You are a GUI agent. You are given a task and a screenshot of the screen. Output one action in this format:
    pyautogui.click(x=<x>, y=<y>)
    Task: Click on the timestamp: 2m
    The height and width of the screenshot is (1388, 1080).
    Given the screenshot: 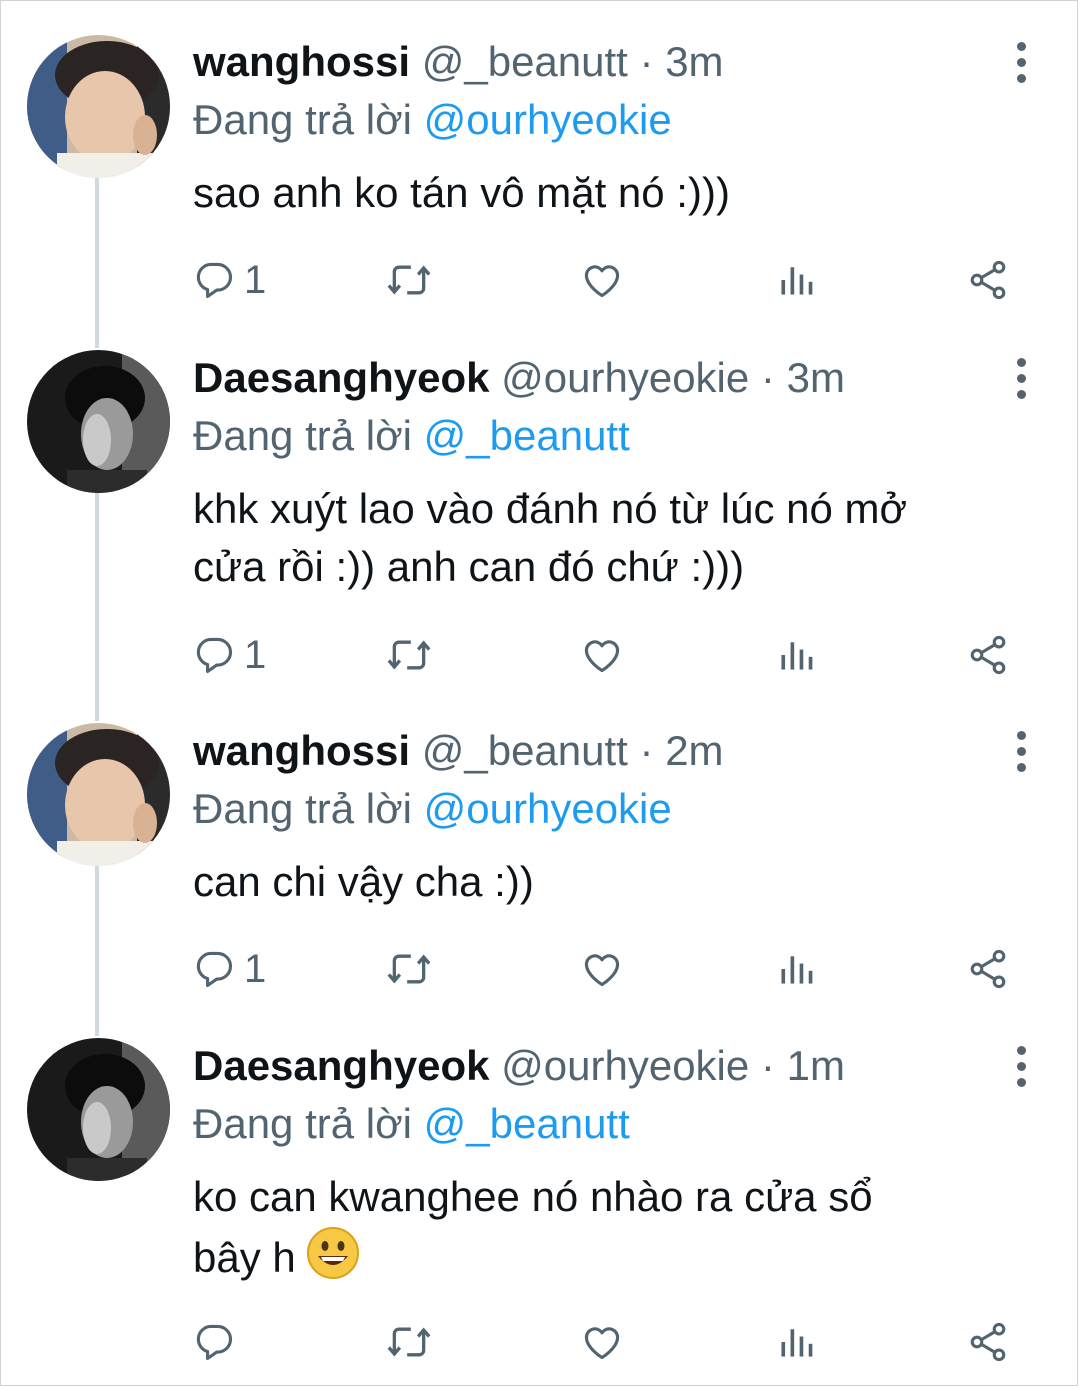 What is the action you would take?
    pyautogui.click(x=694, y=750)
    